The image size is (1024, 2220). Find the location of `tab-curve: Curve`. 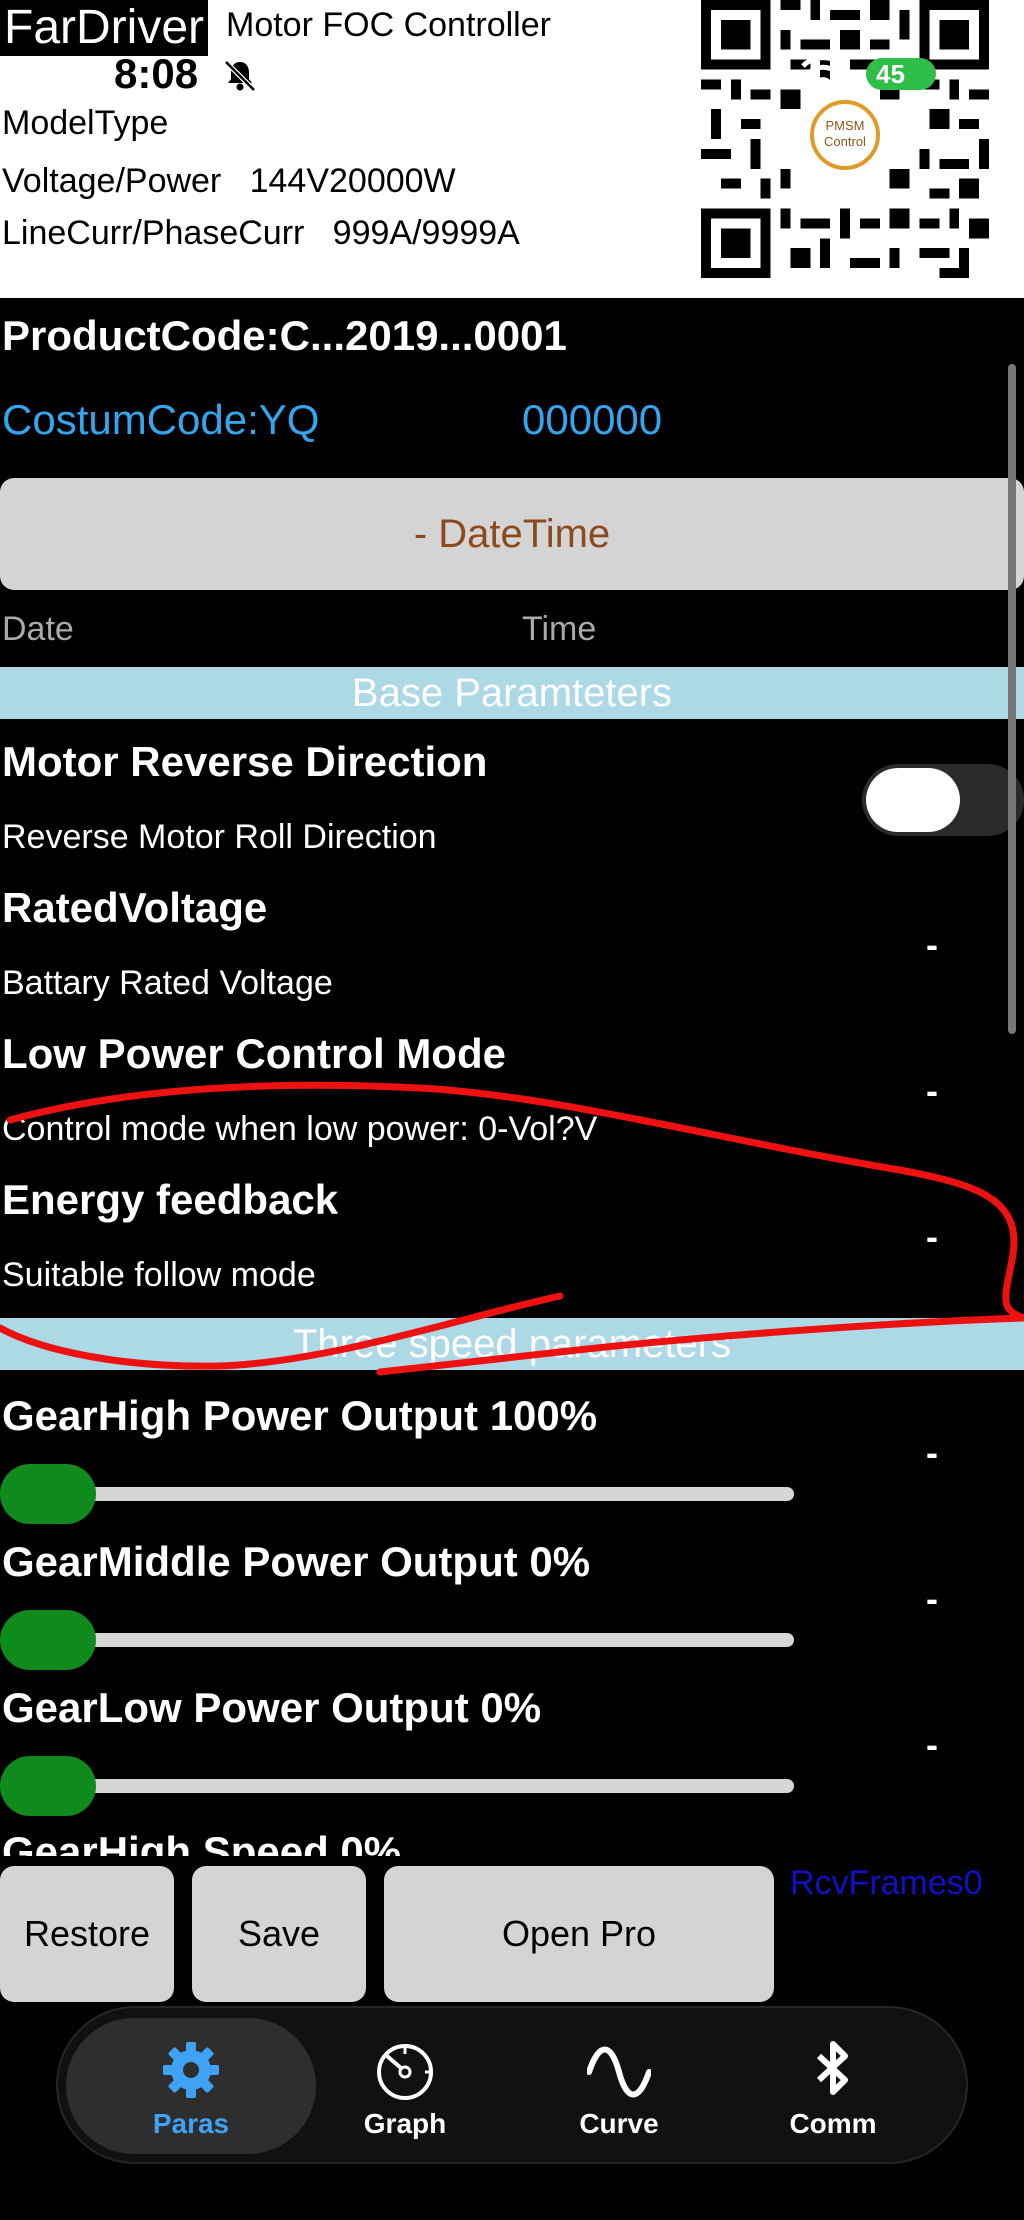

tab-curve: Curve is located at coordinates (619, 2086).